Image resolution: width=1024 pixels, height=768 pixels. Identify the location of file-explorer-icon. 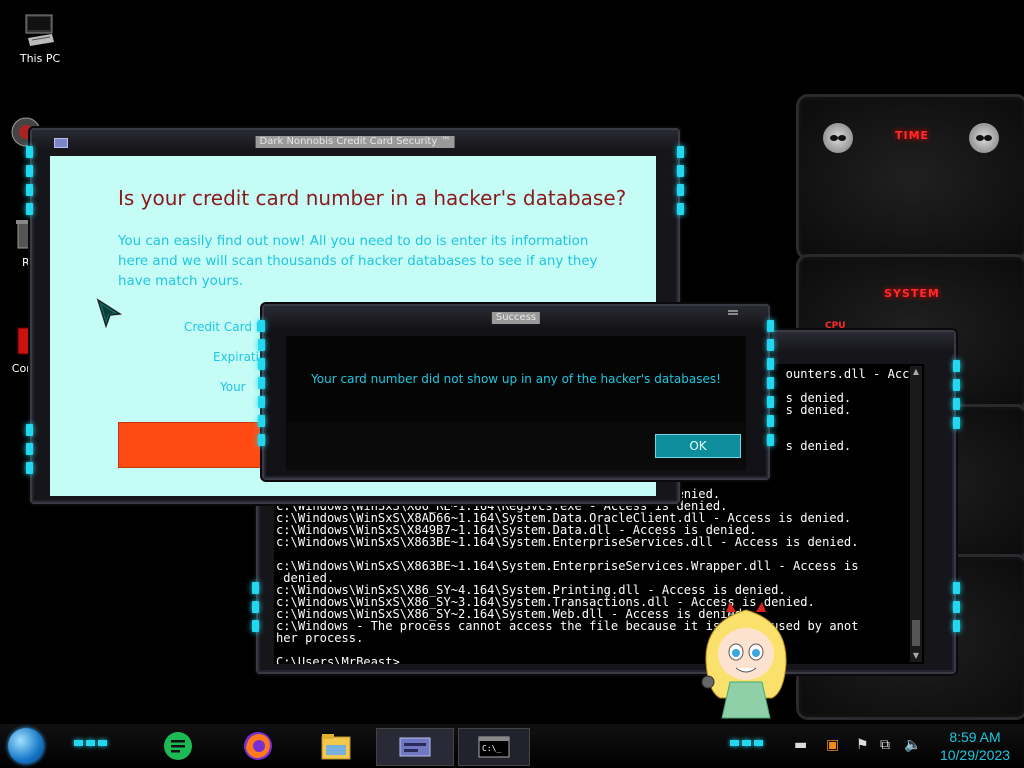
(336, 747).